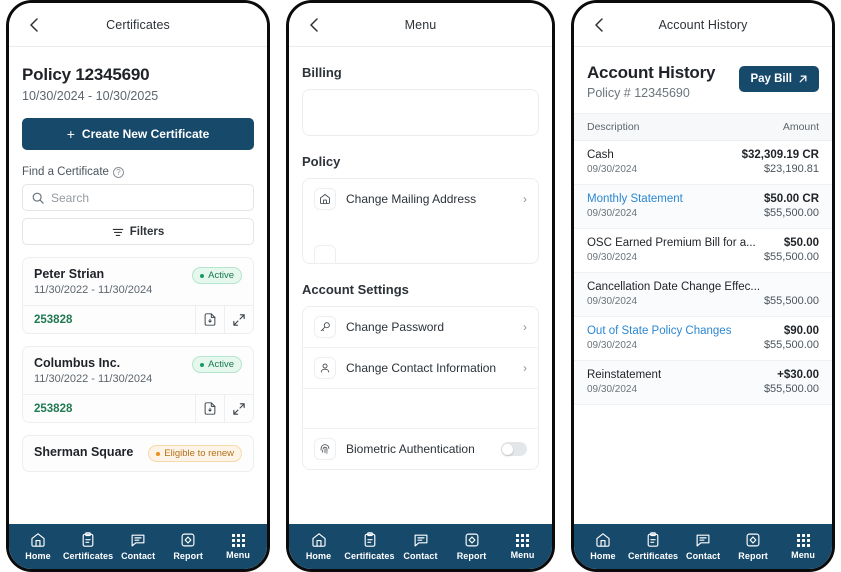 The image size is (841, 572). What do you see at coordinates (524, 368) in the screenshot?
I see `chevron-right-icon: ›` at bounding box center [524, 368].